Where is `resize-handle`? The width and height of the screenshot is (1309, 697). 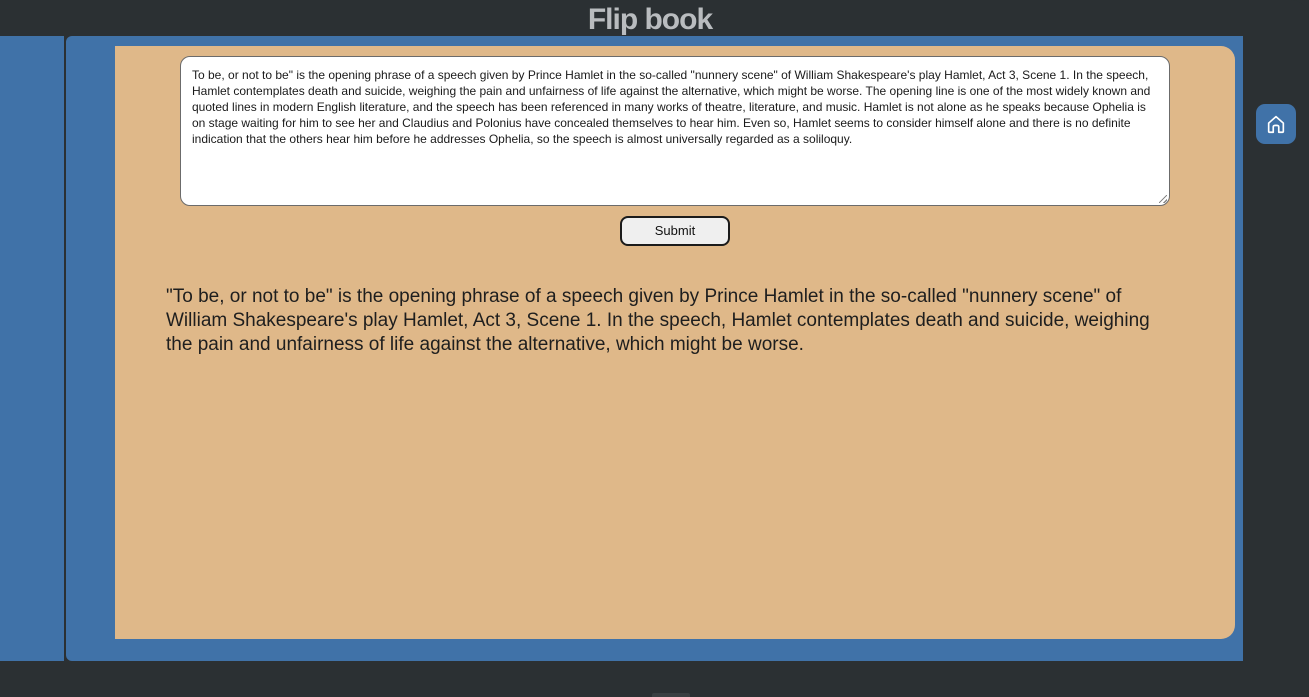
resize-handle is located at coordinates (1163, 199).